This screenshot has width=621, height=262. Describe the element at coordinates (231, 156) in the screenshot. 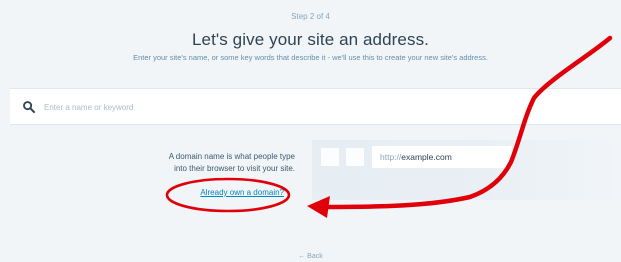

I see `domain-explanation-line-1: A domain name is what people type` at that location.